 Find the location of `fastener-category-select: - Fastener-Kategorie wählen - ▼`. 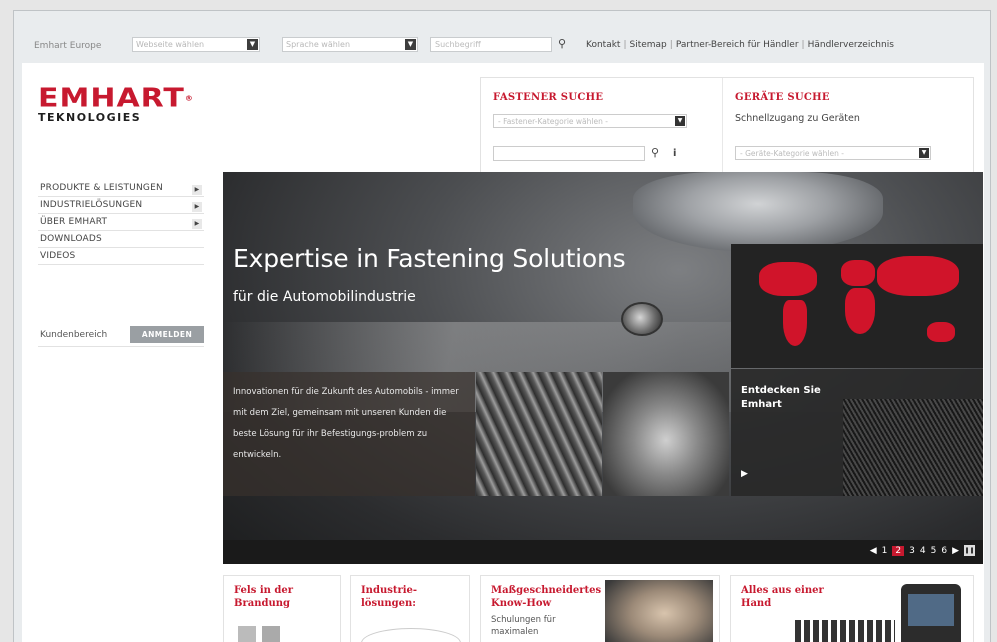

fastener-category-select: - Fastener-Kategorie wählen - ▼ is located at coordinates (590, 121).